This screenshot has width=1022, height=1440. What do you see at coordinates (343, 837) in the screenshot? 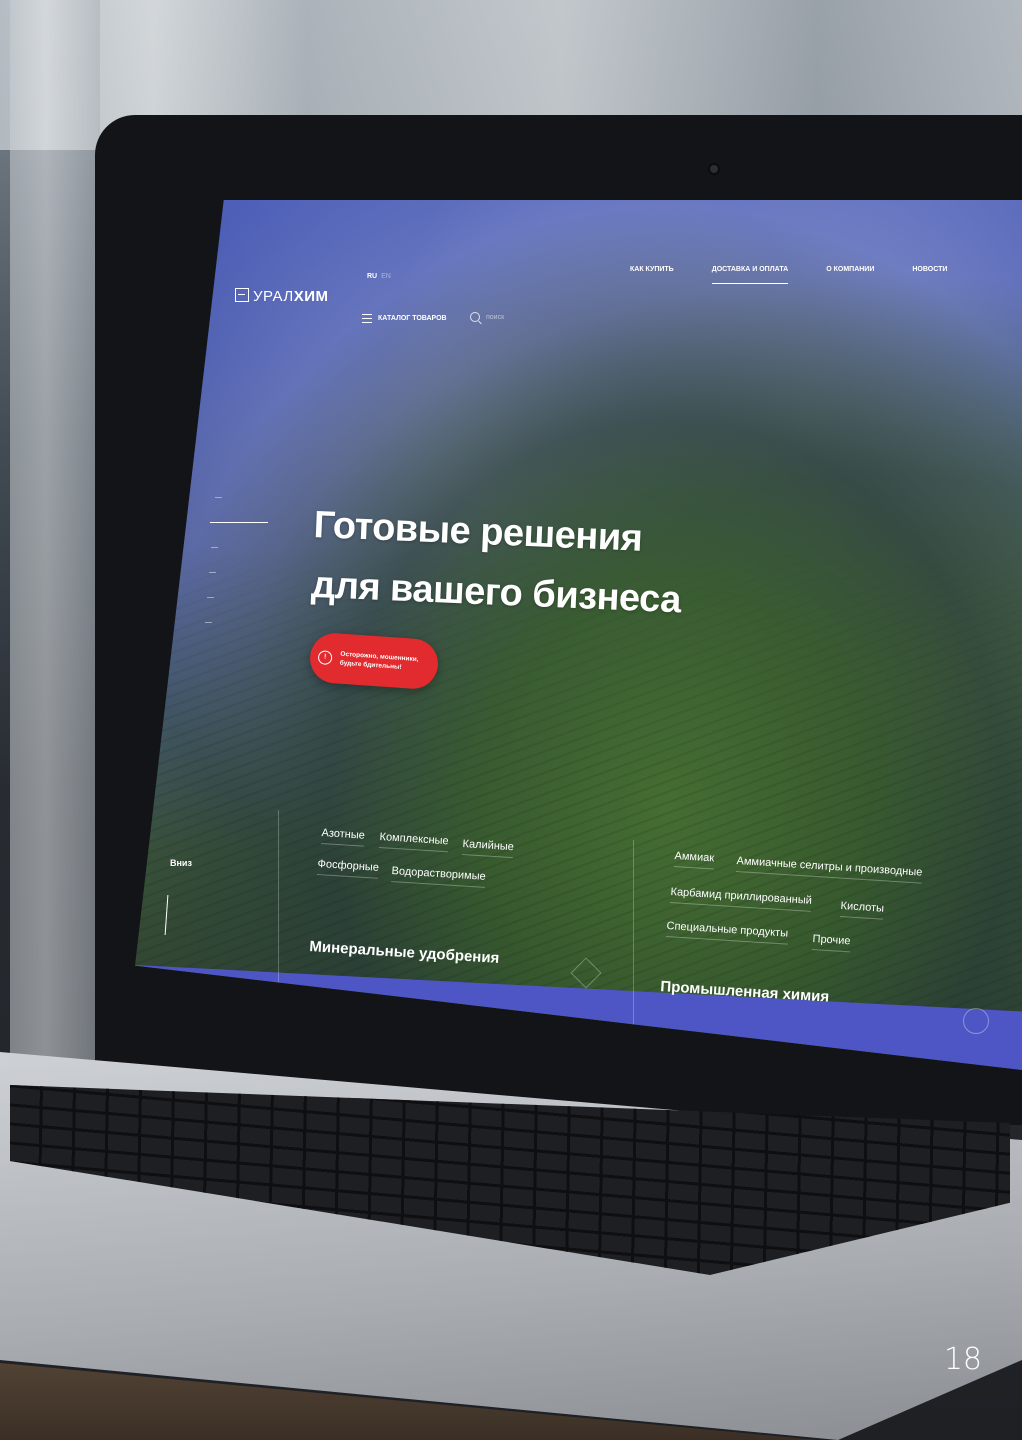
I see `tag-nitrogen: Азотные` at bounding box center [343, 837].